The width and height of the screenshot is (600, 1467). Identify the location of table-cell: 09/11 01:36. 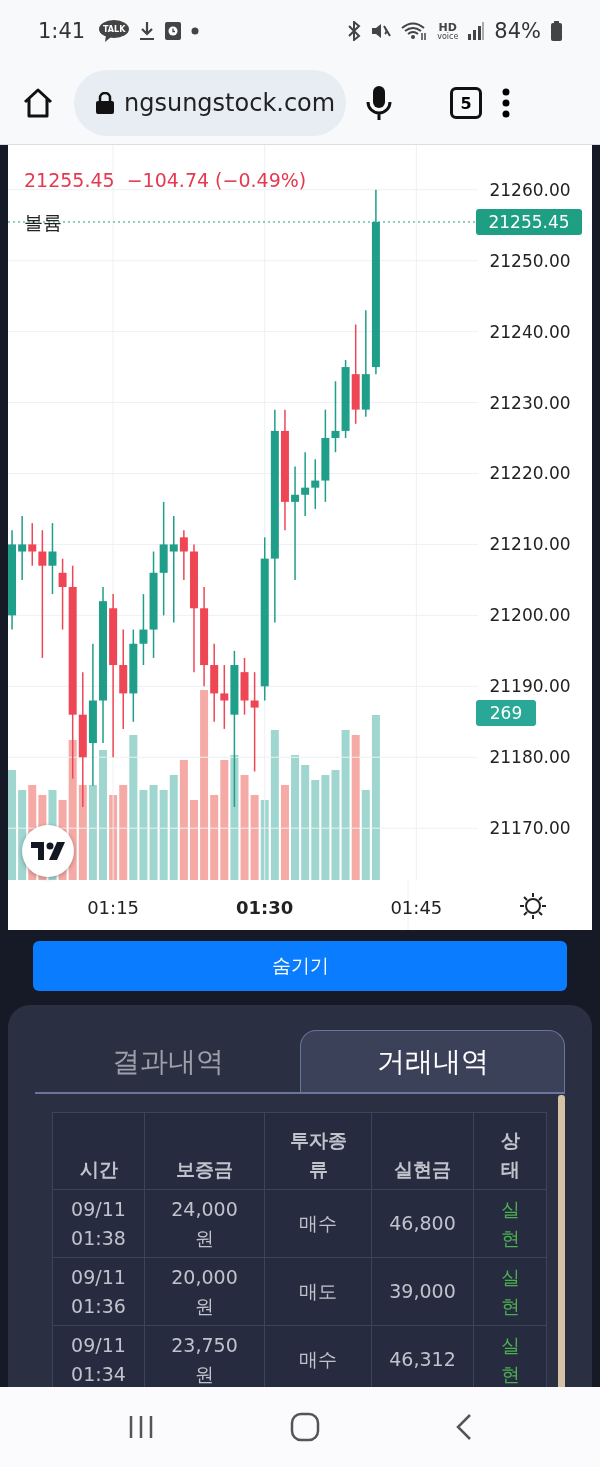
(98, 1291).